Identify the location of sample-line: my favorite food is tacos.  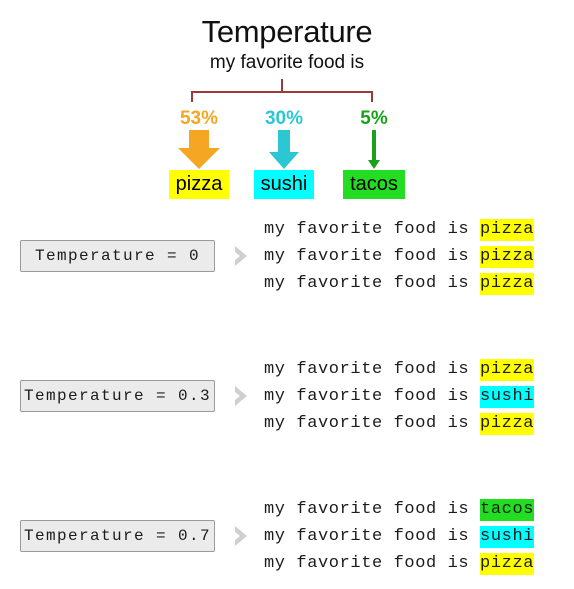
(414, 509).